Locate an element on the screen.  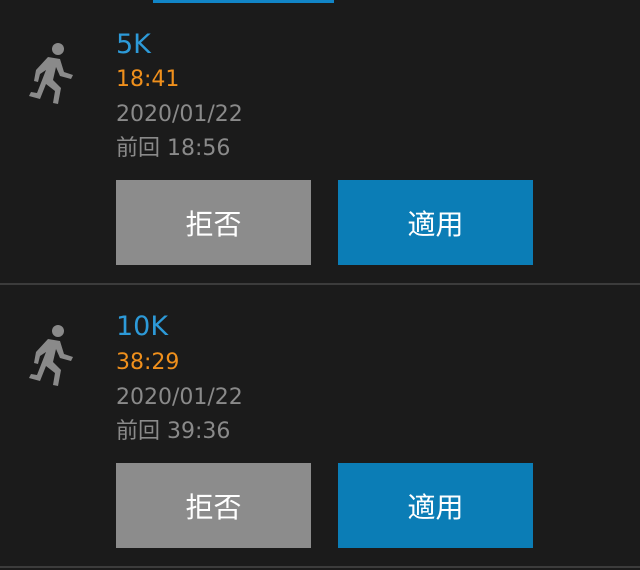
previous-record: 前回 39:36 is located at coordinates (173, 432).